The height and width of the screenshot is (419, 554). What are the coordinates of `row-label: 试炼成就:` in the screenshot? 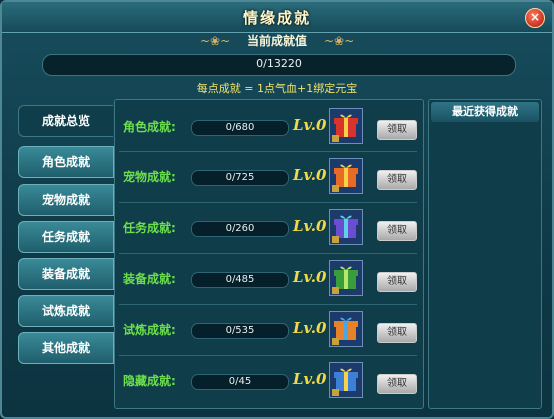 It's located at (149, 330).